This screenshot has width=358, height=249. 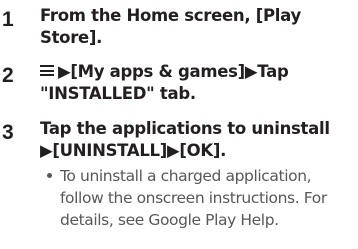 What do you see at coordinates (170, 15) in the screenshot?
I see `step-text-line: From the Home screen, [Play` at bounding box center [170, 15].